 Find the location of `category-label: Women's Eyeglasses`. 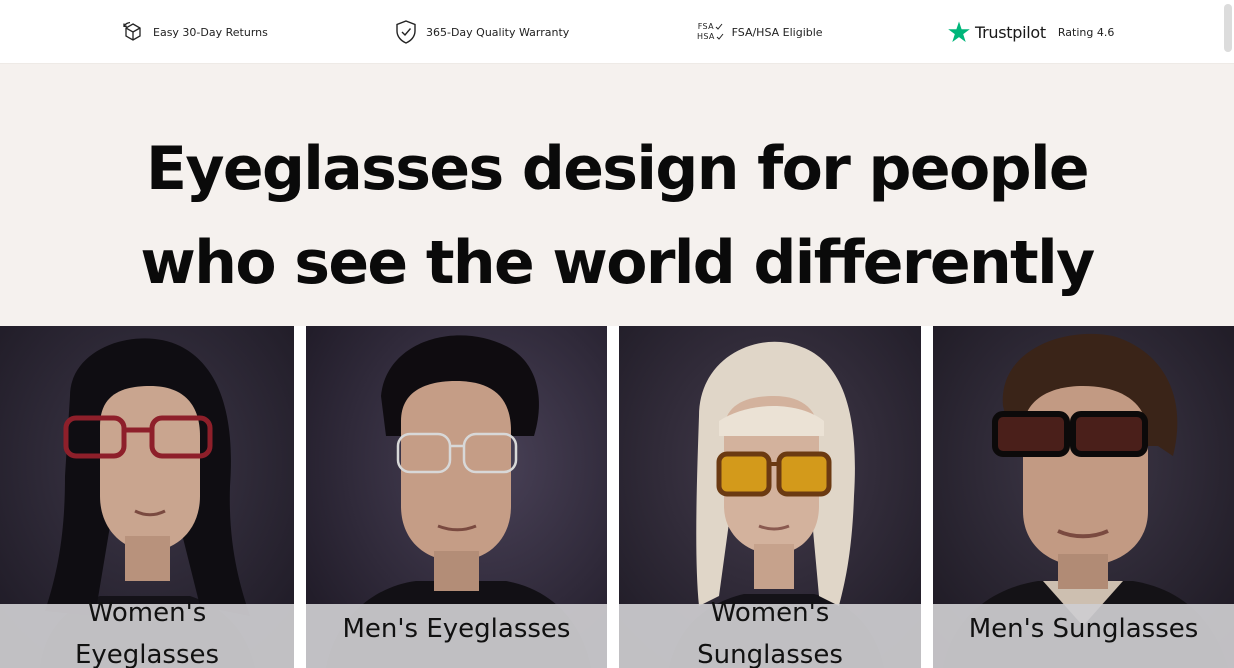

category-label: Women's Eyeglasses is located at coordinates (147, 630).